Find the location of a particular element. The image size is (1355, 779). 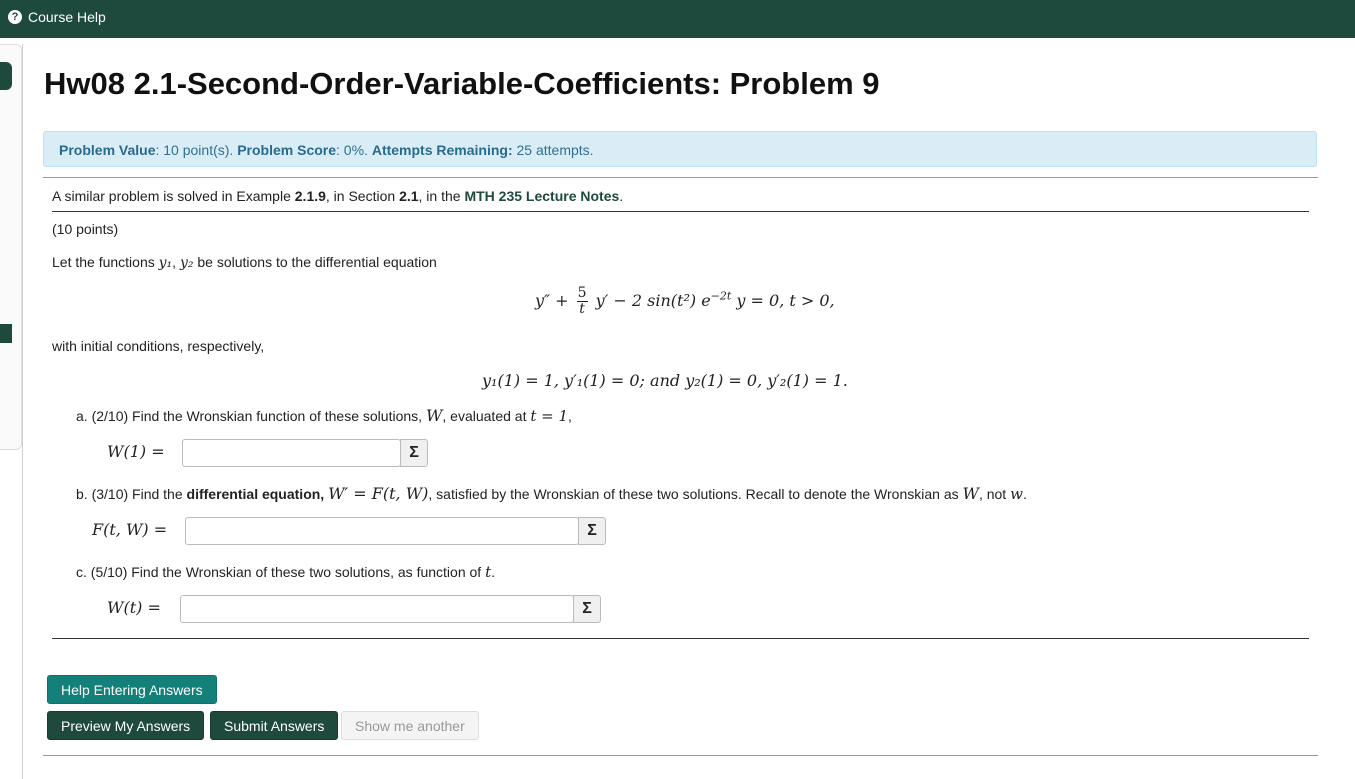

part-a-text: , evaluated at is located at coordinates (484, 416).